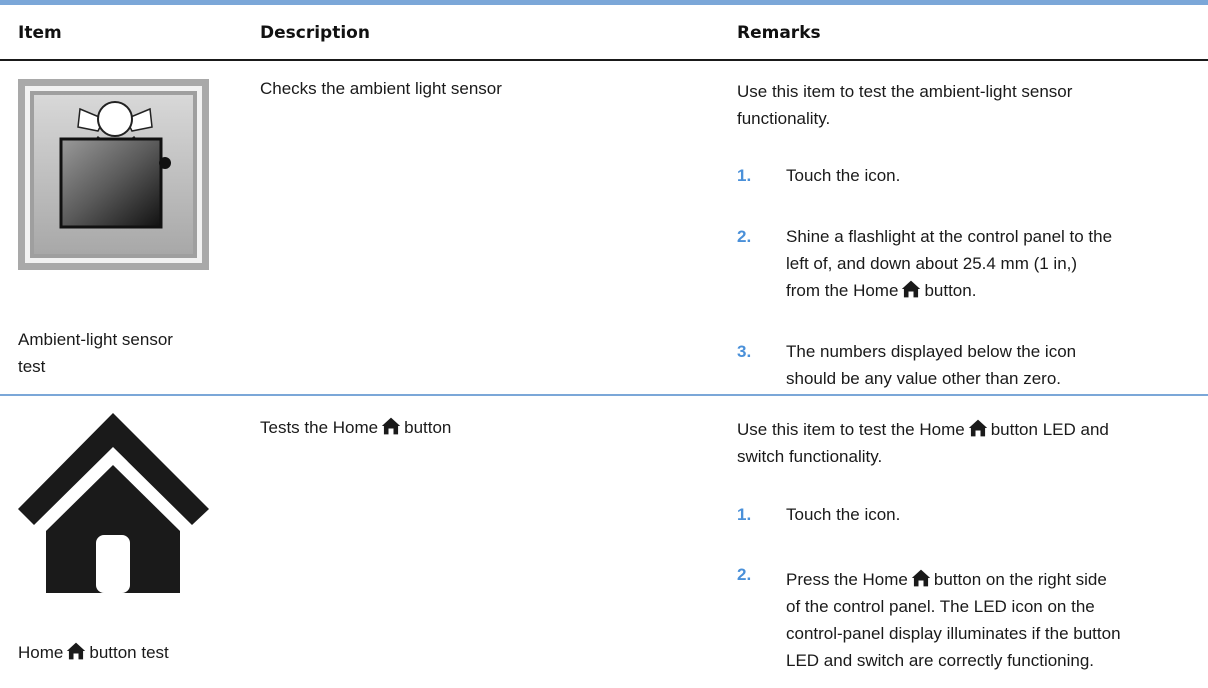 Image resolution: width=1208 pixels, height=688 pixels. What do you see at coordinates (744, 351) in the screenshot?
I see `step-number: 3.` at bounding box center [744, 351].